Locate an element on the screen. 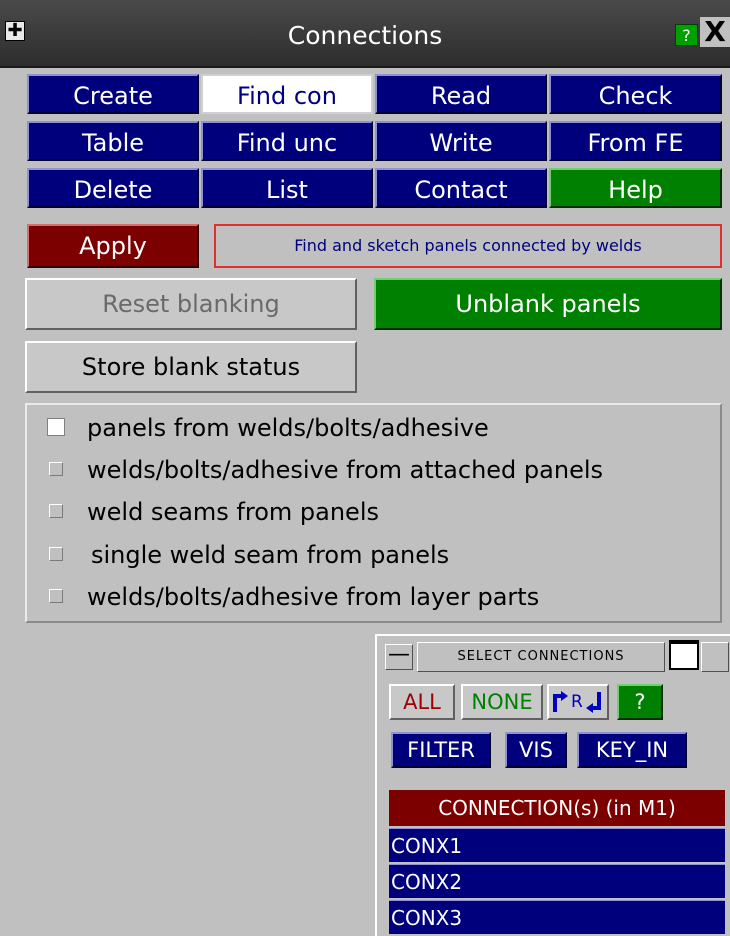 Image resolution: width=730 pixels, height=936 pixels. connection-list-header: CONNECTION(s) (in M1) is located at coordinates (557, 808).